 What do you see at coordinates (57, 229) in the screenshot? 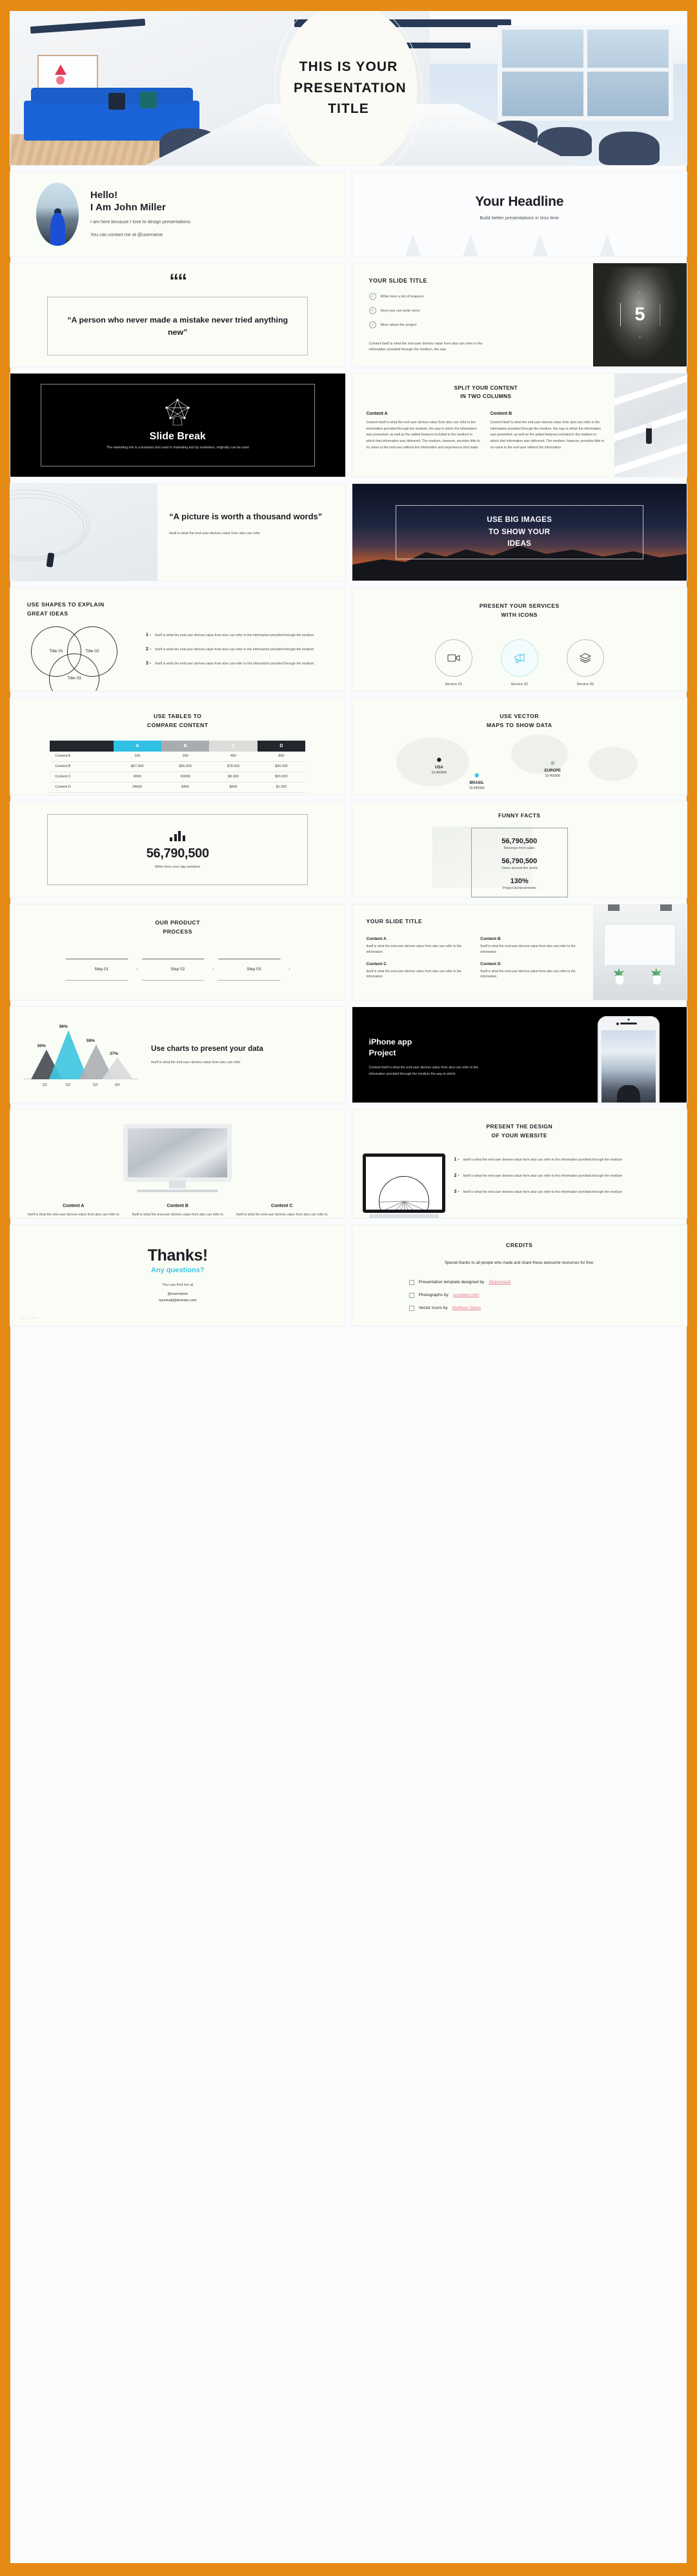
I see `person-body` at bounding box center [57, 229].